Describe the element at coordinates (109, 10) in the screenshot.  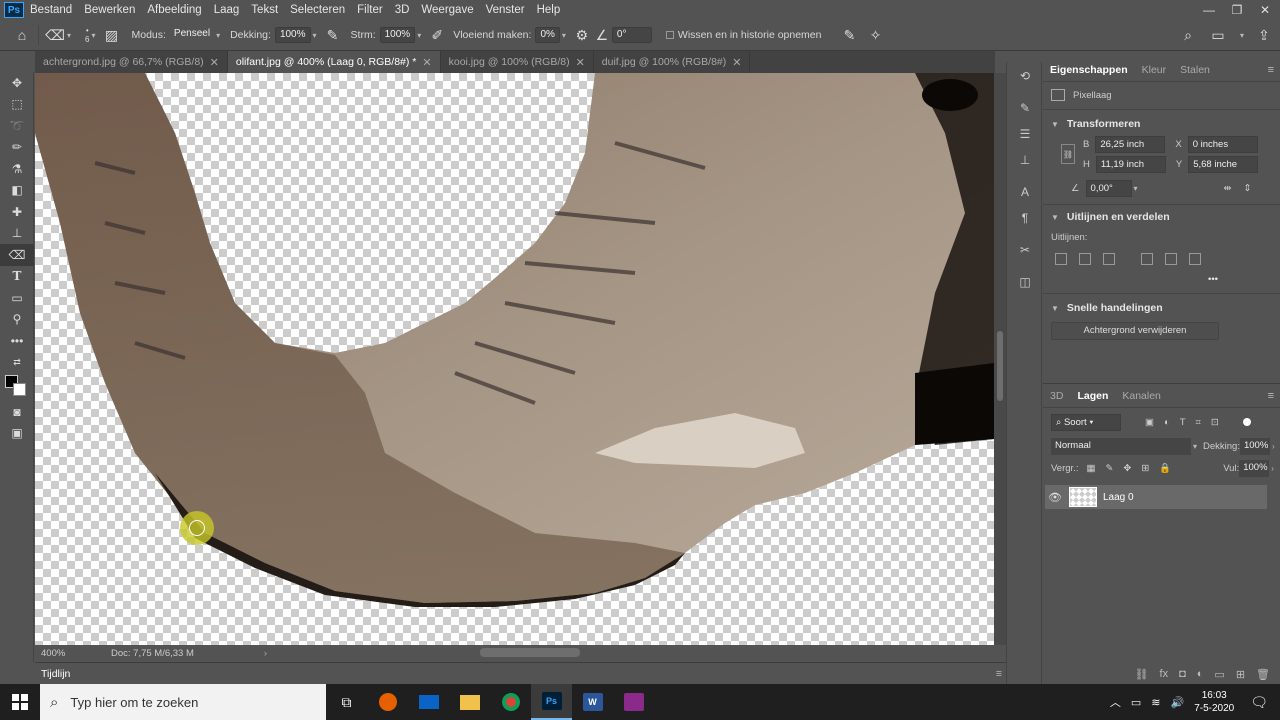
I see `menu-item-bewerken: Bewerken` at that location.